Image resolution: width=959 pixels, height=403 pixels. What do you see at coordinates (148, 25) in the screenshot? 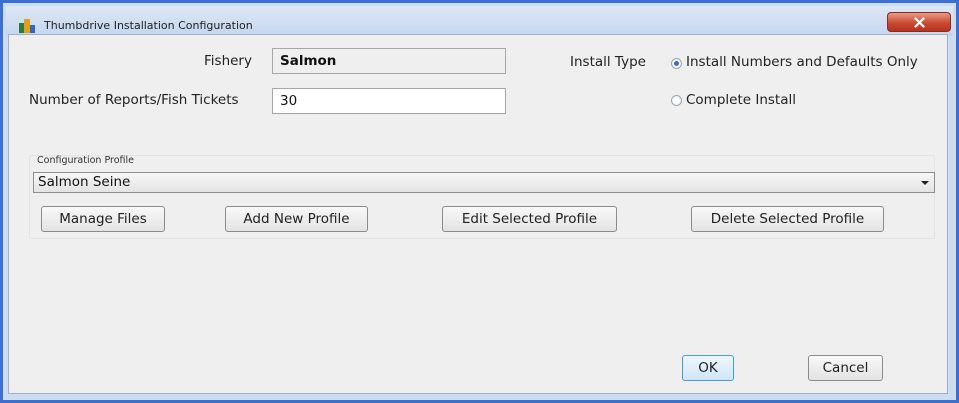
I see `window-title: Thumbdrive Installation Configuration` at bounding box center [148, 25].